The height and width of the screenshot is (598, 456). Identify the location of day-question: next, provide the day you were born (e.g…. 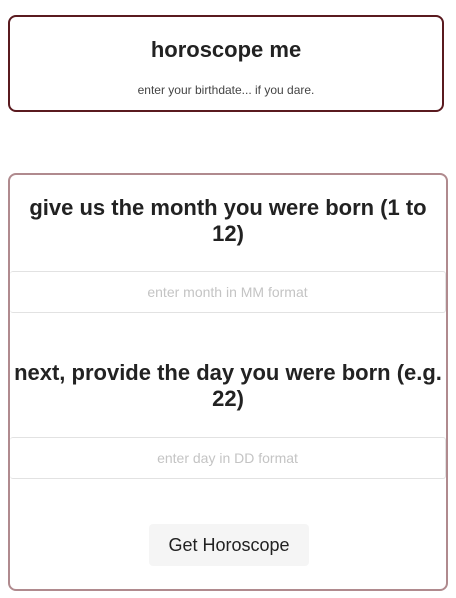
(228, 385).